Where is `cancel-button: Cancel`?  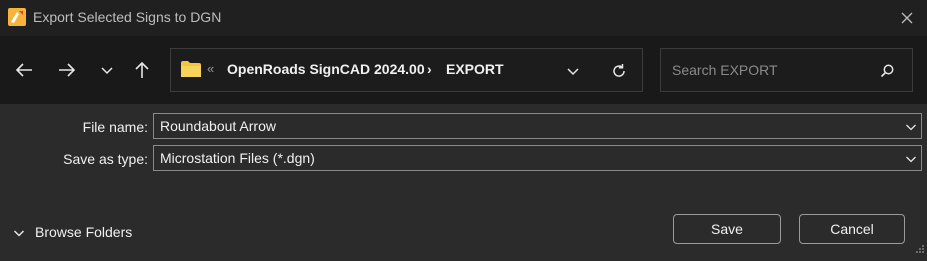
cancel-button: Cancel is located at coordinates (852, 229).